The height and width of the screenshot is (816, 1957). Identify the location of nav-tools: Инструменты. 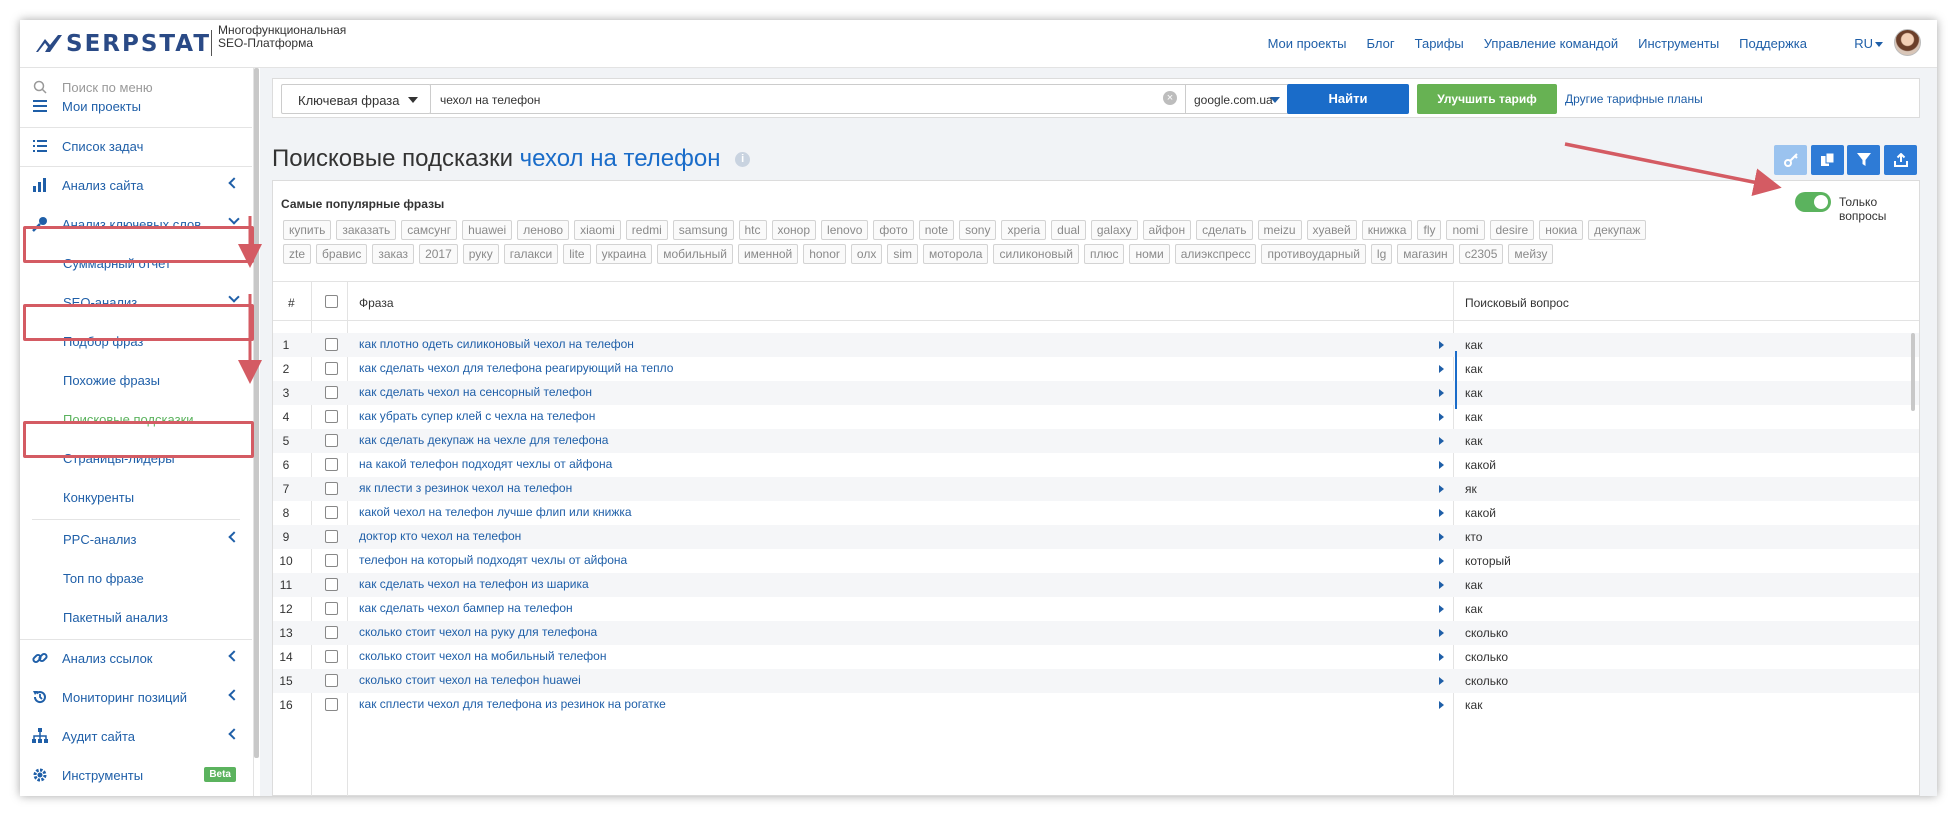
(1678, 43).